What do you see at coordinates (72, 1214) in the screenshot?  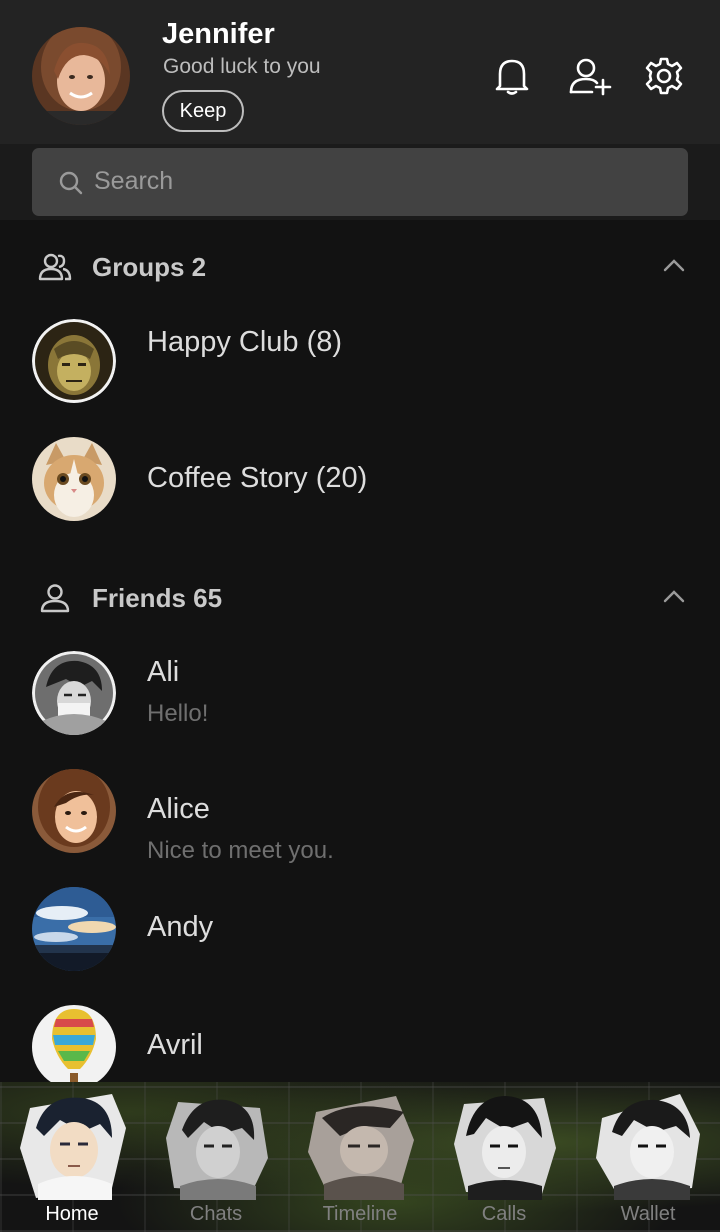 I see `nav-label: Home` at bounding box center [72, 1214].